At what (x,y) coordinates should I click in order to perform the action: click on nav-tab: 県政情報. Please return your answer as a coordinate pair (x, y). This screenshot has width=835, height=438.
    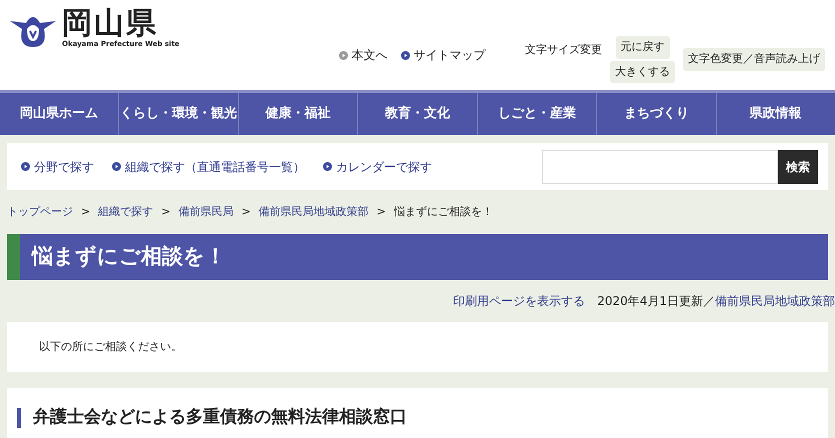
    Looking at the image, I should click on (775, 114).